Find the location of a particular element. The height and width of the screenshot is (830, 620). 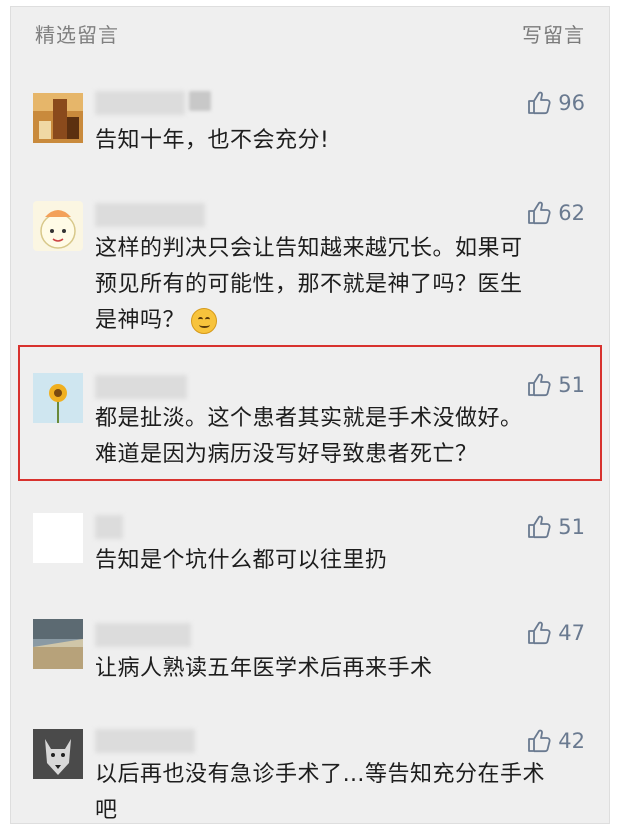

like-count: 42 is located at coordinates (571, 741).